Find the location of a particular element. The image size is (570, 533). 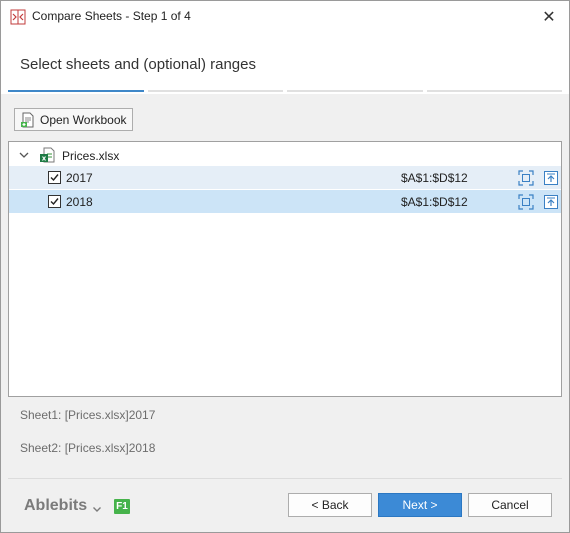

open-workbook-button: Open Workbook is located at coordinates (73, 119).